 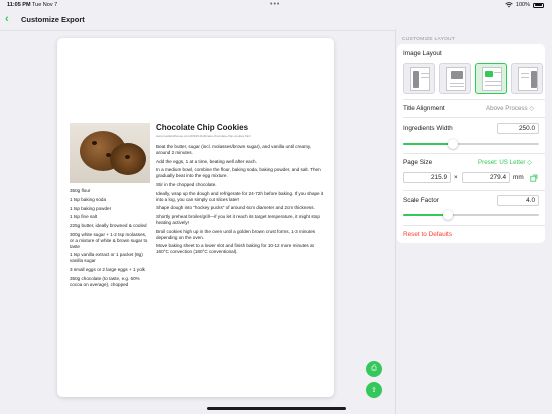 I want to click on page-width-field: 215.9, so click(x=427, y=177).